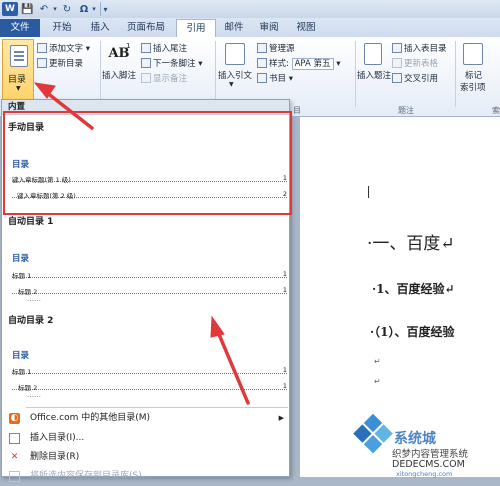  I want to click on update-table-label: 更新目录, so click(66, 64).